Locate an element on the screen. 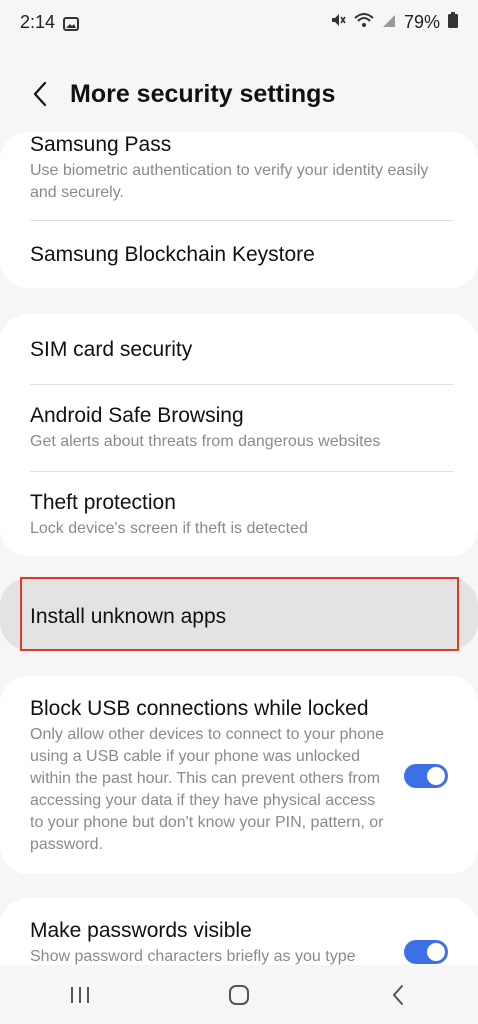 The width and height of the screenshot is (478, 1024). make-passwords-visible-title: Make passwords visible is located at coordinates (141, 930).